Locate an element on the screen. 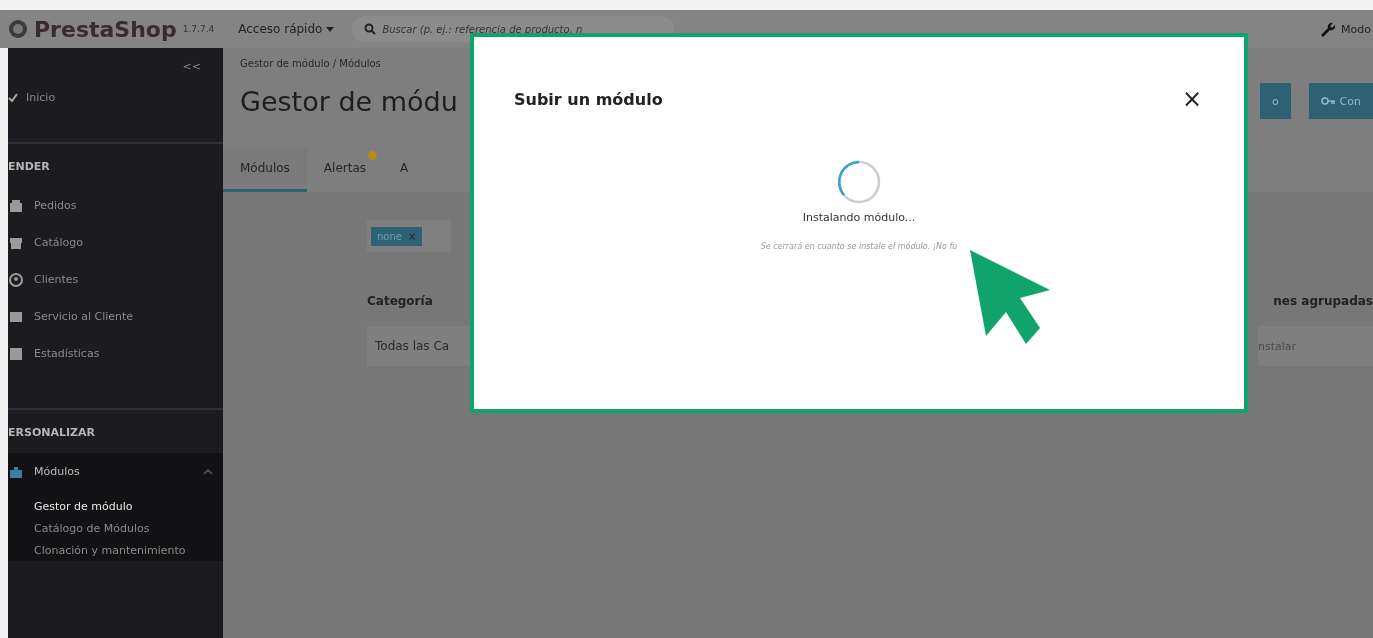 The image size is (1373, 638). tab: Módulos is located at coordinates (265, 170).